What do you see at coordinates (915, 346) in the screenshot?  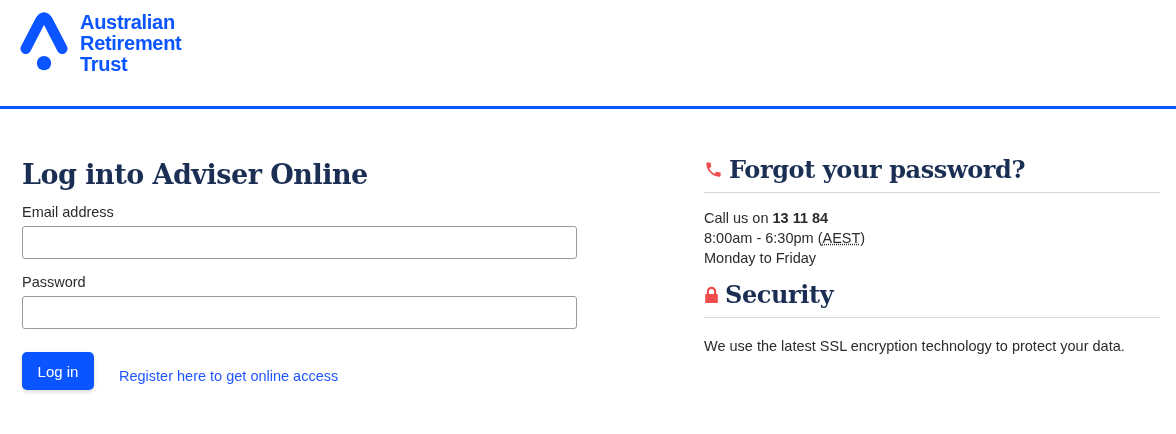 I see `security-text: We use the latest SSL encryption technology to protect your data.` at bounding box center [915, 346].